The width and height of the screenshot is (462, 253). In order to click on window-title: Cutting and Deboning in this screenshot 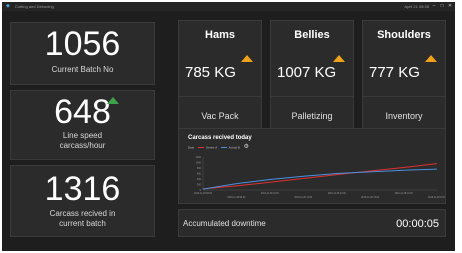, I will do `click(34, 6)`.